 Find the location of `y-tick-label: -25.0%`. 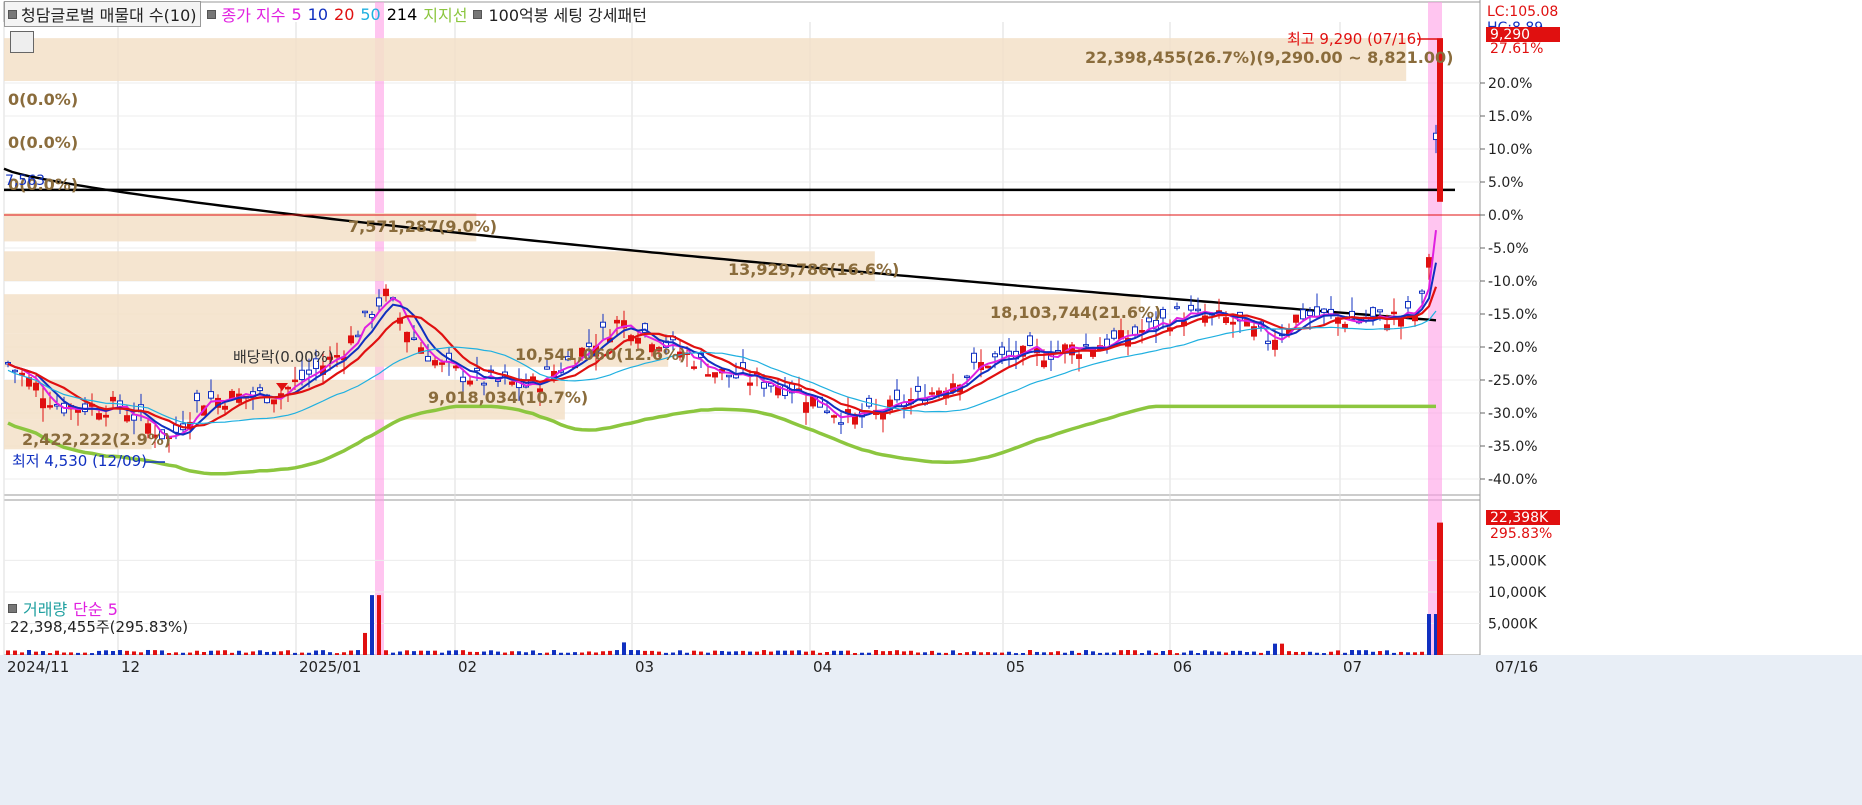

y-tick-label: -25.0% is located at coordinates (1513, 381).